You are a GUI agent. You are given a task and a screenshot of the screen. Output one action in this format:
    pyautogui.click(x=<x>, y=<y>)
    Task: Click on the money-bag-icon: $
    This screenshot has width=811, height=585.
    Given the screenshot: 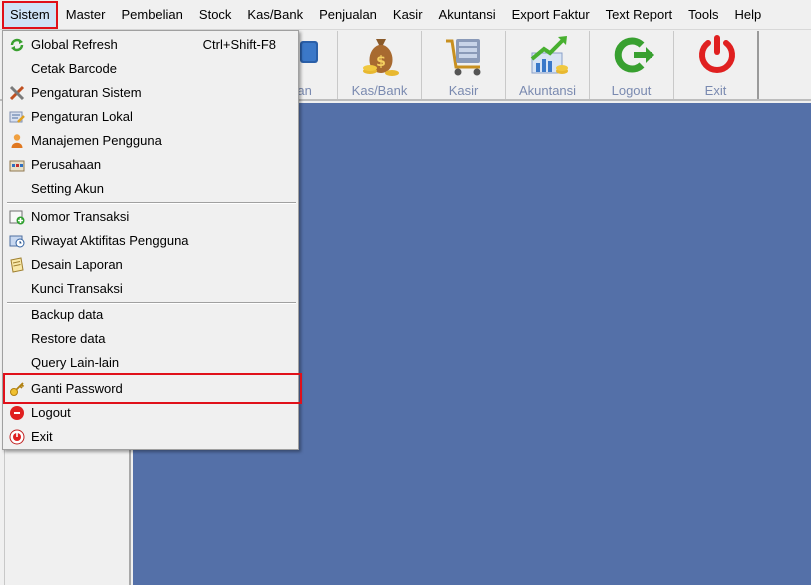 What is the action you would take?
    pyautogui.click(x=381, y=57)
    